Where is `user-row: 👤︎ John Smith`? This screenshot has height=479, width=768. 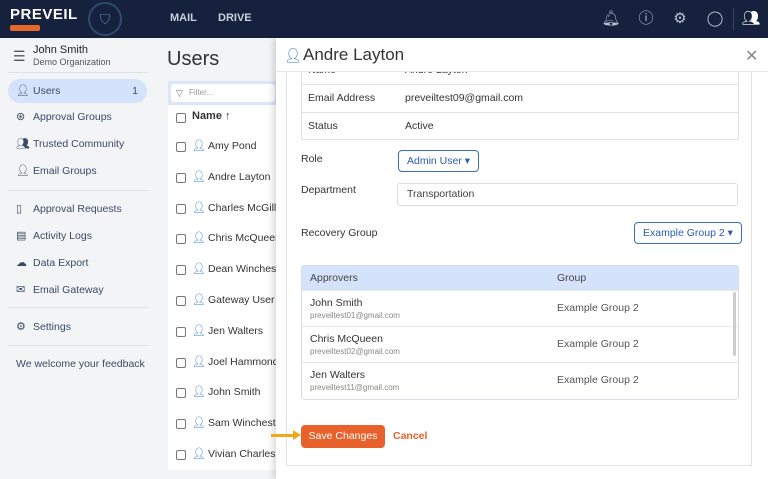 user-row: 👤︎ John Smith is located at coordinates (226, 393).